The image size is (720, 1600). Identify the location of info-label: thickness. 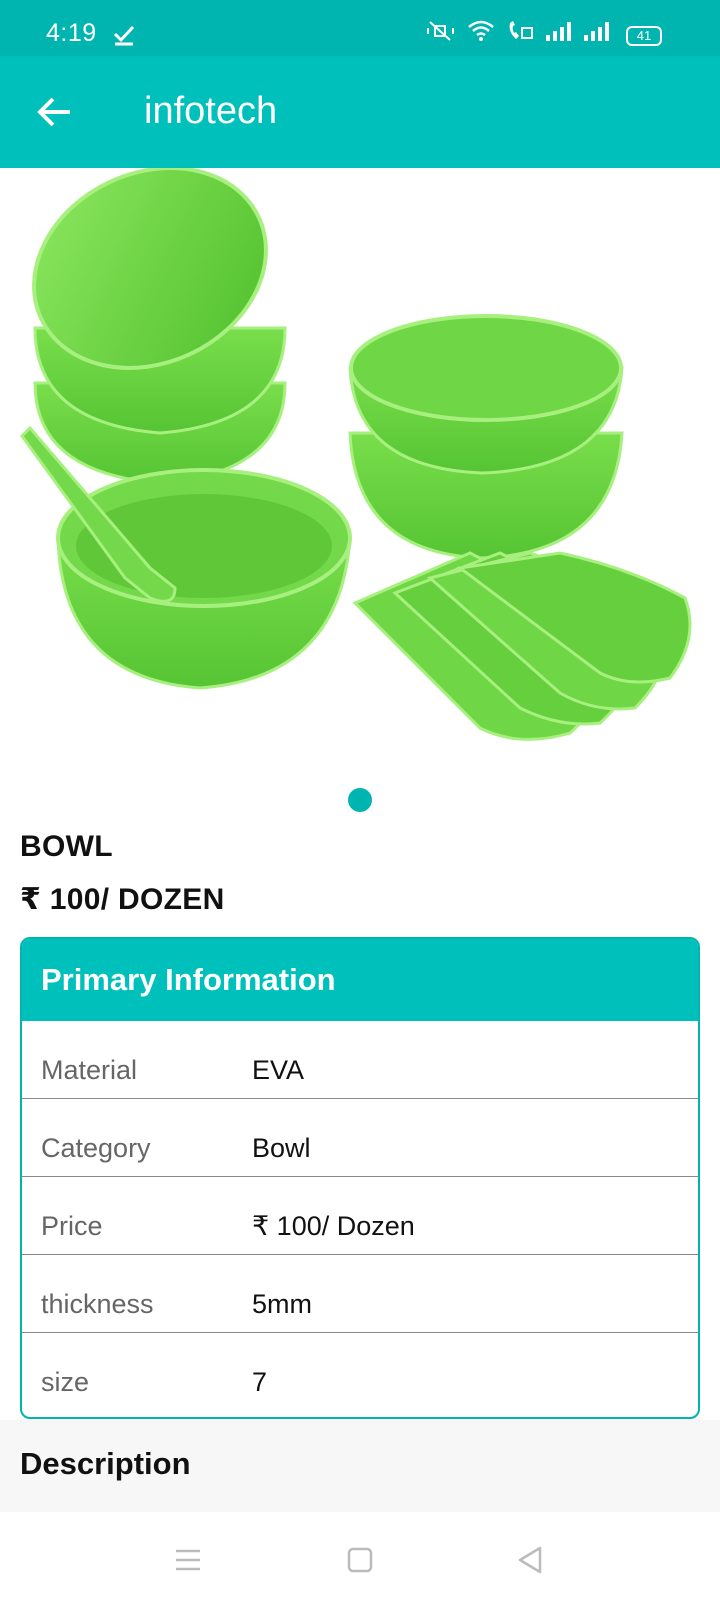
(97, 1304).